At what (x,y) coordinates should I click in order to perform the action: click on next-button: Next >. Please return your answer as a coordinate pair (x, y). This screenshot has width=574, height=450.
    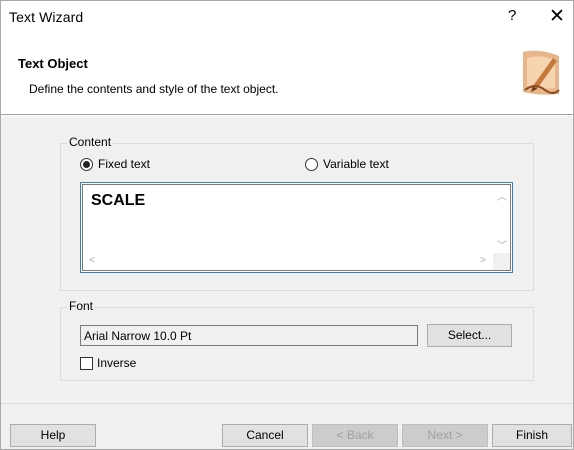
    Looking at the image, I should click on (445, 435).